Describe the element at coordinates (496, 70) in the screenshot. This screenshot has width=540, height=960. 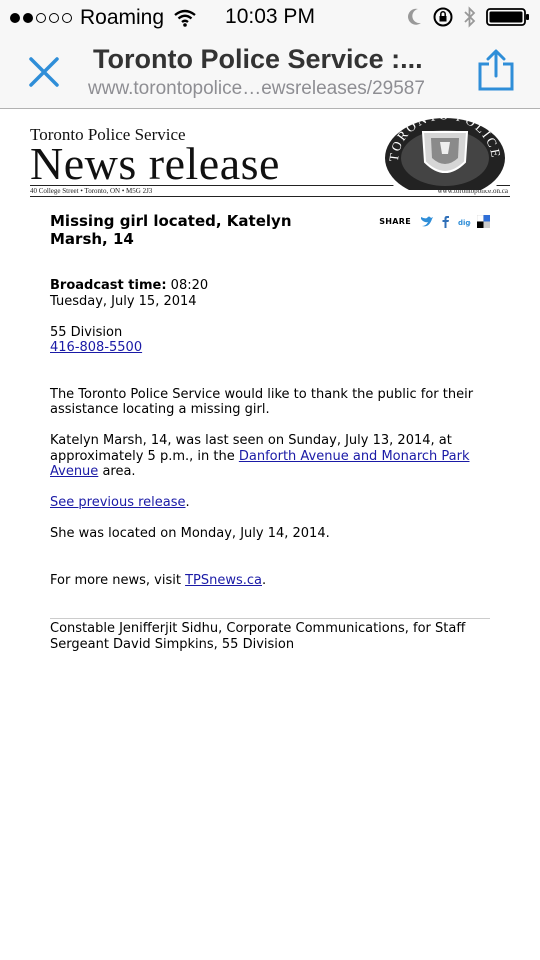
I see `share-icon` at that location.